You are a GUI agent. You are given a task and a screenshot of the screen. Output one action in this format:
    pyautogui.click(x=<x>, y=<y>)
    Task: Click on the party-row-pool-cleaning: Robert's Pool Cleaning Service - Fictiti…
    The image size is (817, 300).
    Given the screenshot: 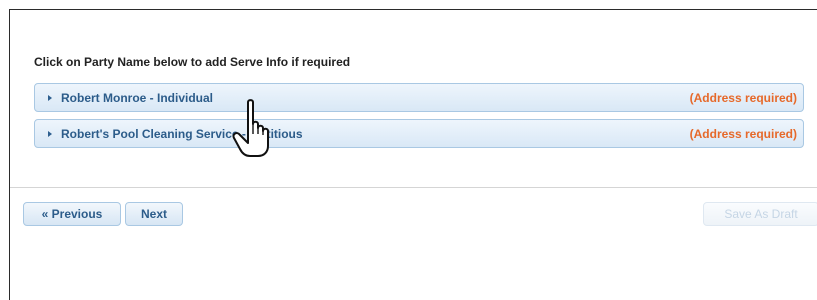 What is the action you would take?
    pyautogui.click(x=419, y=133)
    